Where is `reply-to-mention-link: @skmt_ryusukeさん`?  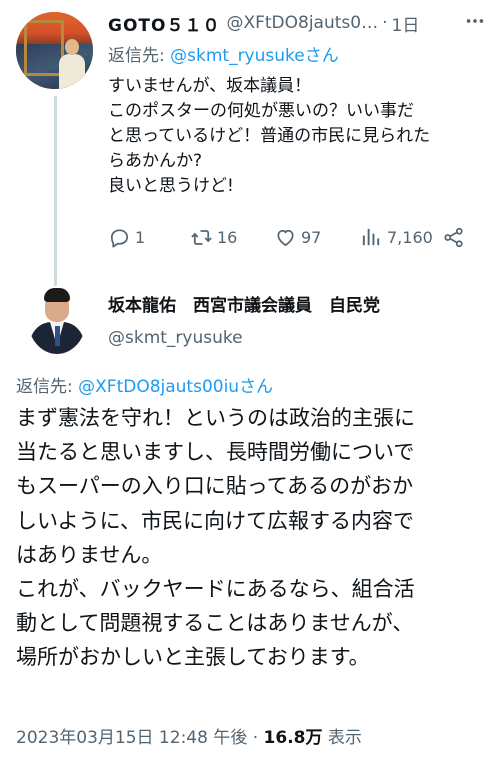 reply-to-mention-link: @skmt_ryusukeさん is located at coordinates (254, 56).